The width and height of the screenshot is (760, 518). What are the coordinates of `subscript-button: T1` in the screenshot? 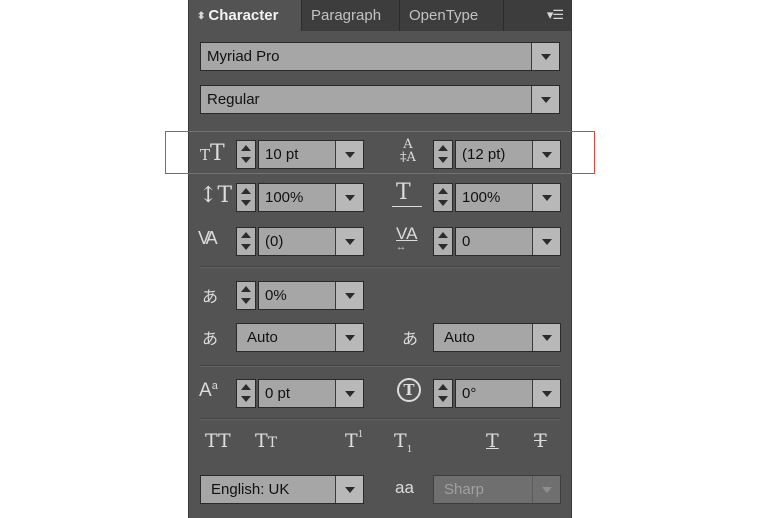 It's located at (403, 442).